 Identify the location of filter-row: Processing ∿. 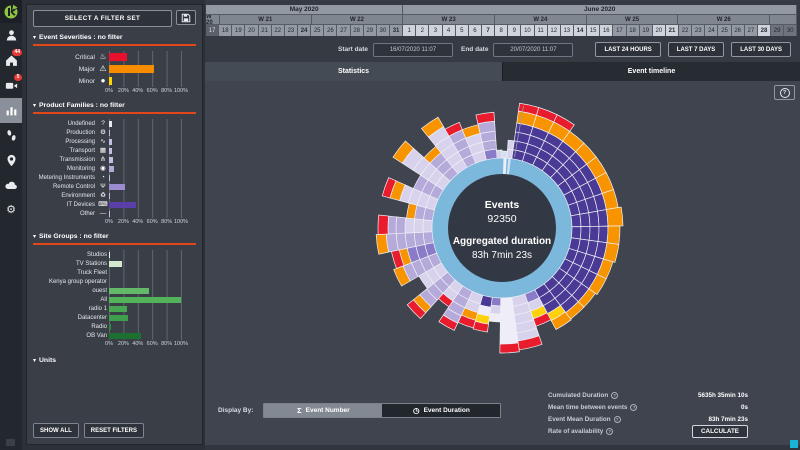
(114, 141).